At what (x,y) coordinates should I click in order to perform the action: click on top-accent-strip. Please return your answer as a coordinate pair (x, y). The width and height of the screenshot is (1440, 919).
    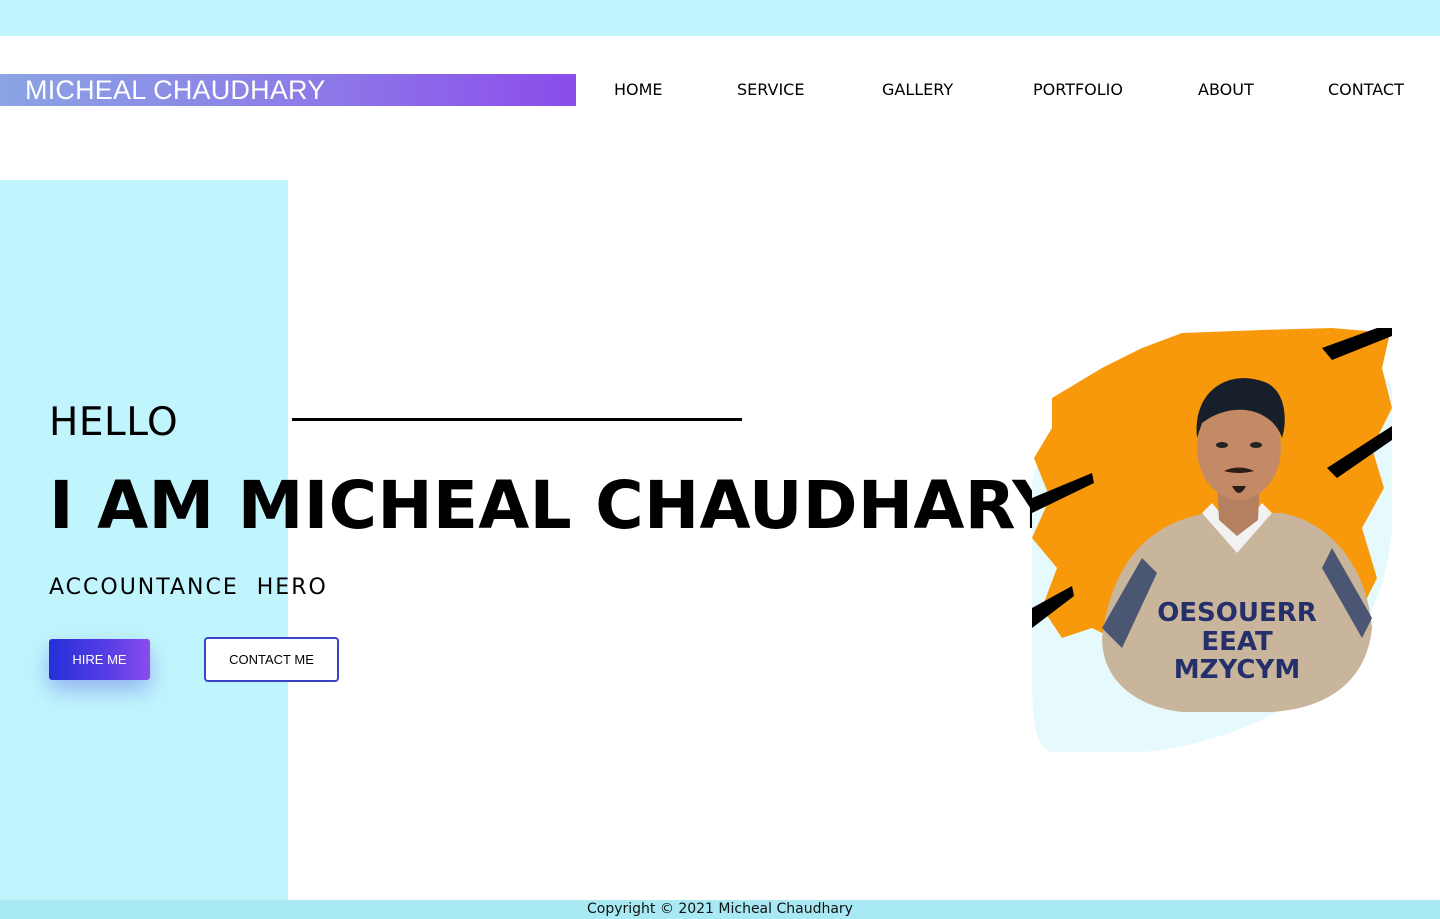
    Looking at the image, I should click on (720, 18).